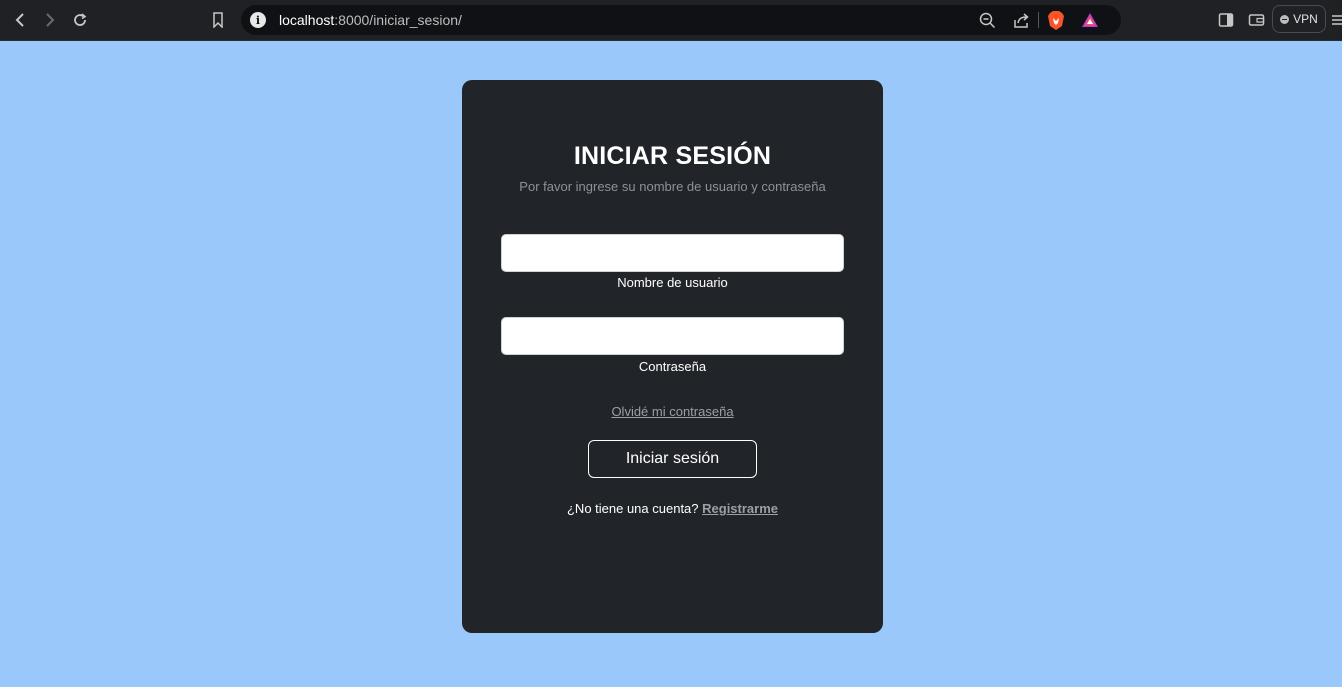 The width and height of the screenshot is (1342, 687). I want to click on url-text: localhost:8000/iniciar_sesion/, so click(370, 20).